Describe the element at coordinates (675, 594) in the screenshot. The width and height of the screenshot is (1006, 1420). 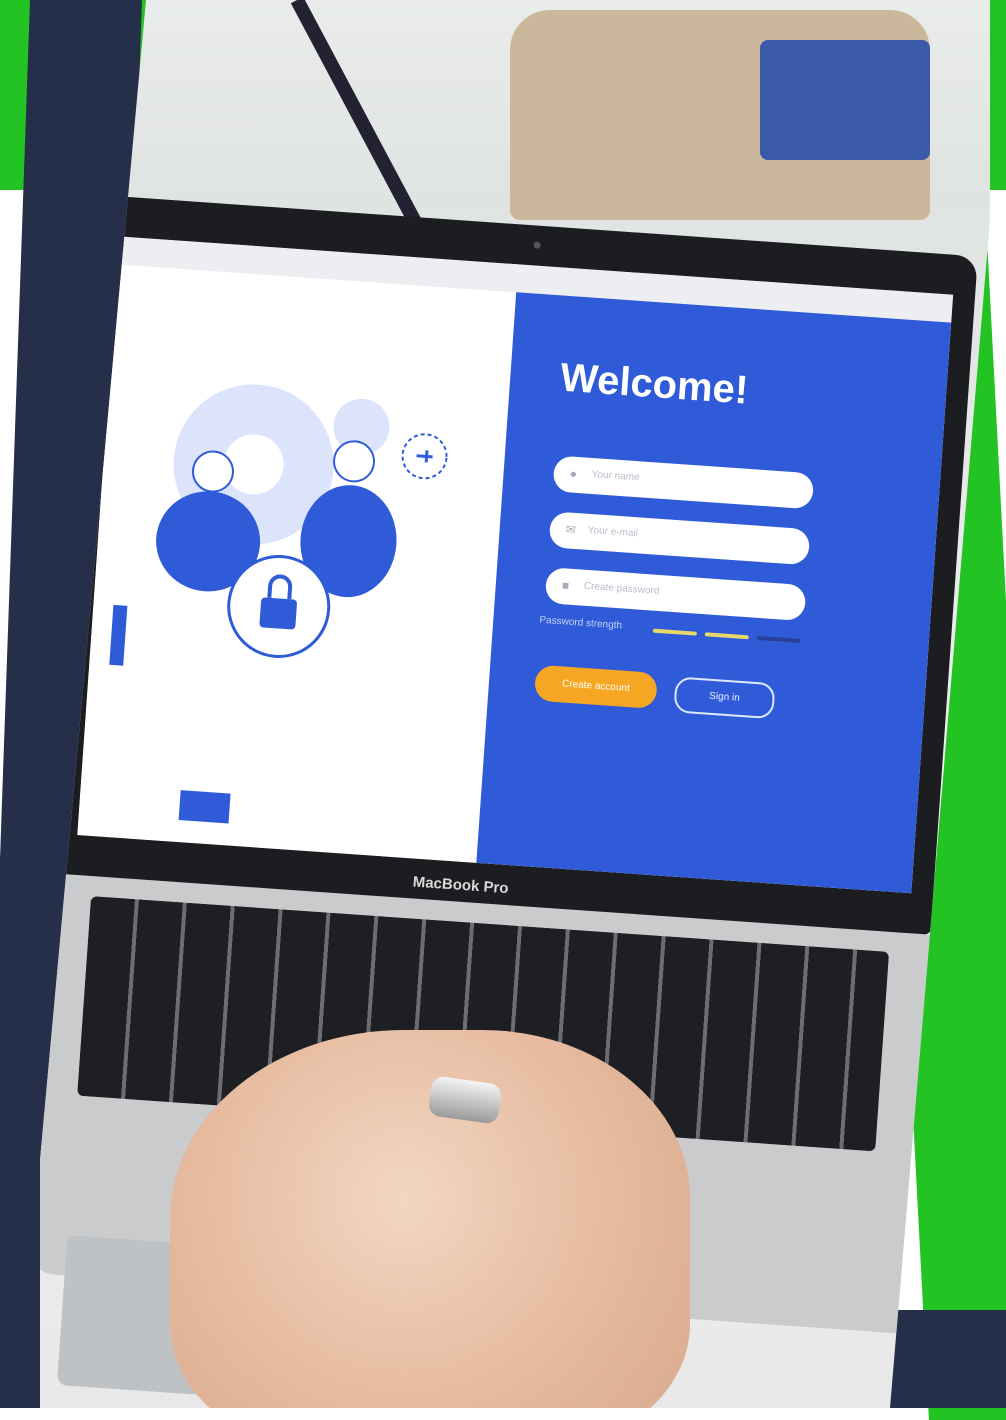
I see `password-field: ■ Create password` at that location.